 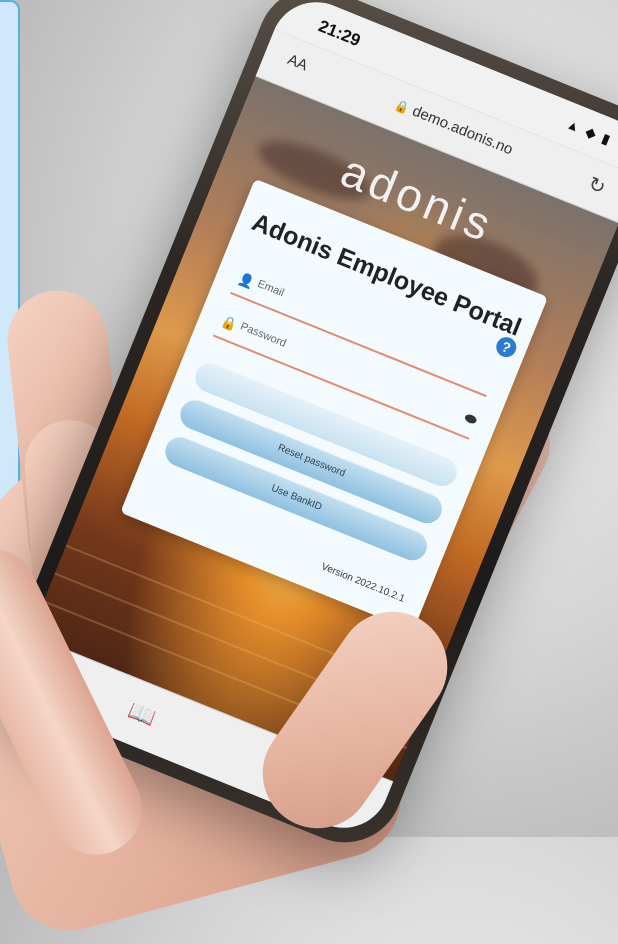 What do you see at coordinates (470, 419) in the screenshot?
I see `eye-icon` at bounding box center [470, 419].